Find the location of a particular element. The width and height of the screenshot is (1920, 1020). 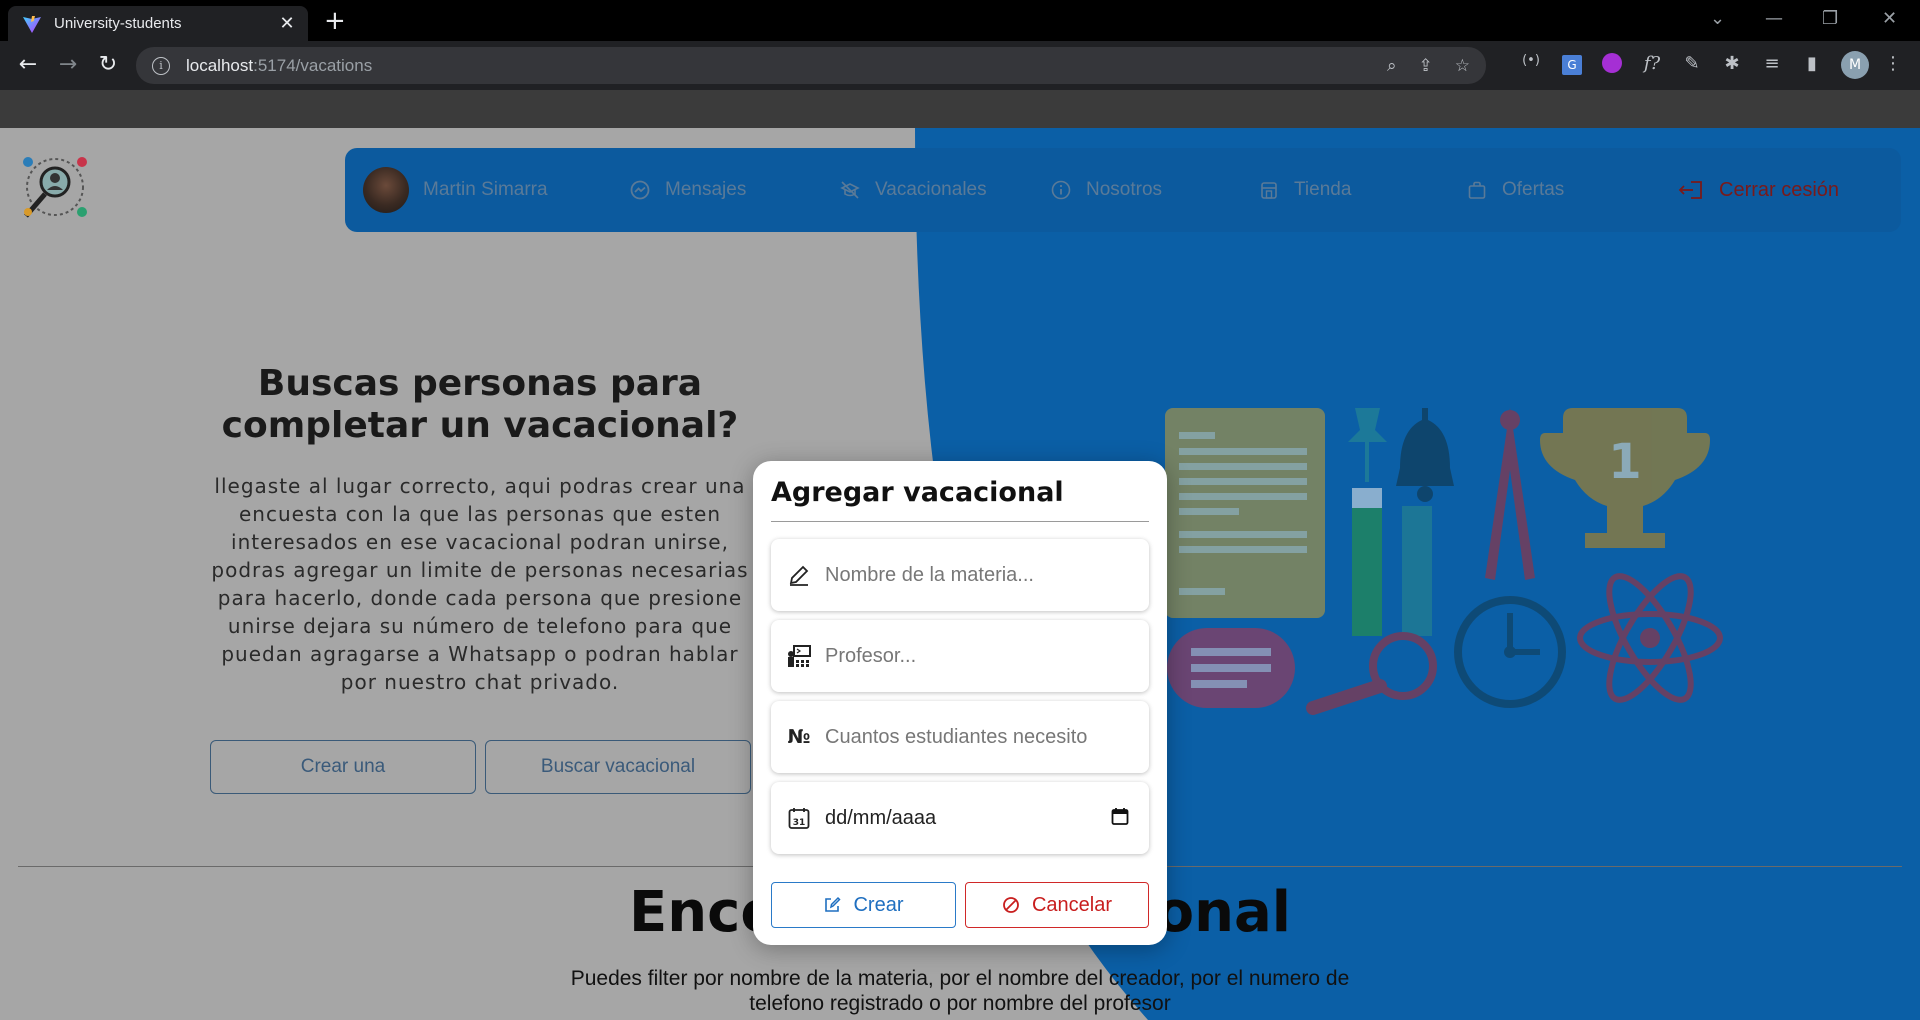

subject-field is located at coordinates (960, 575).